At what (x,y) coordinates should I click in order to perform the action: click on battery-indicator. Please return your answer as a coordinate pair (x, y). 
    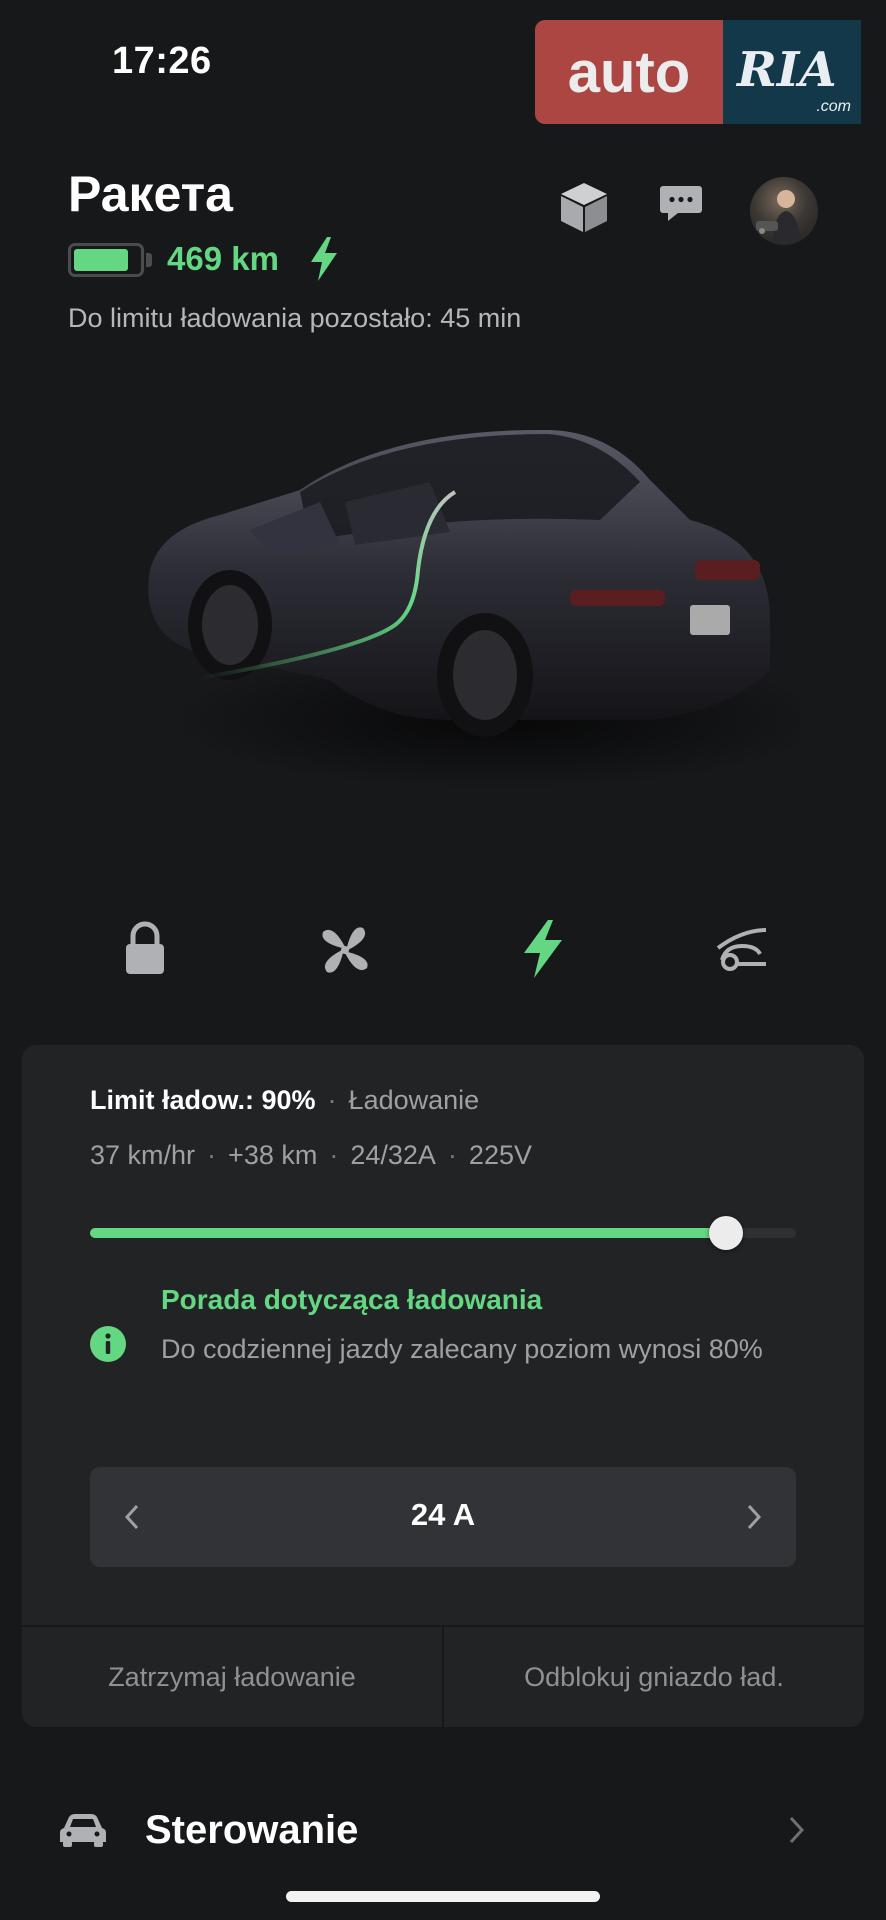
    Looking at the image, I should click on (106, 260).